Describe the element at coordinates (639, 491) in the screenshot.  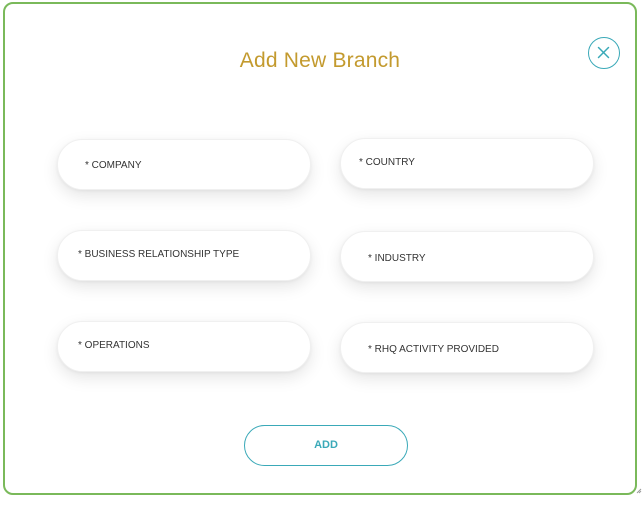
I see `resize-grip-icon` at that location.